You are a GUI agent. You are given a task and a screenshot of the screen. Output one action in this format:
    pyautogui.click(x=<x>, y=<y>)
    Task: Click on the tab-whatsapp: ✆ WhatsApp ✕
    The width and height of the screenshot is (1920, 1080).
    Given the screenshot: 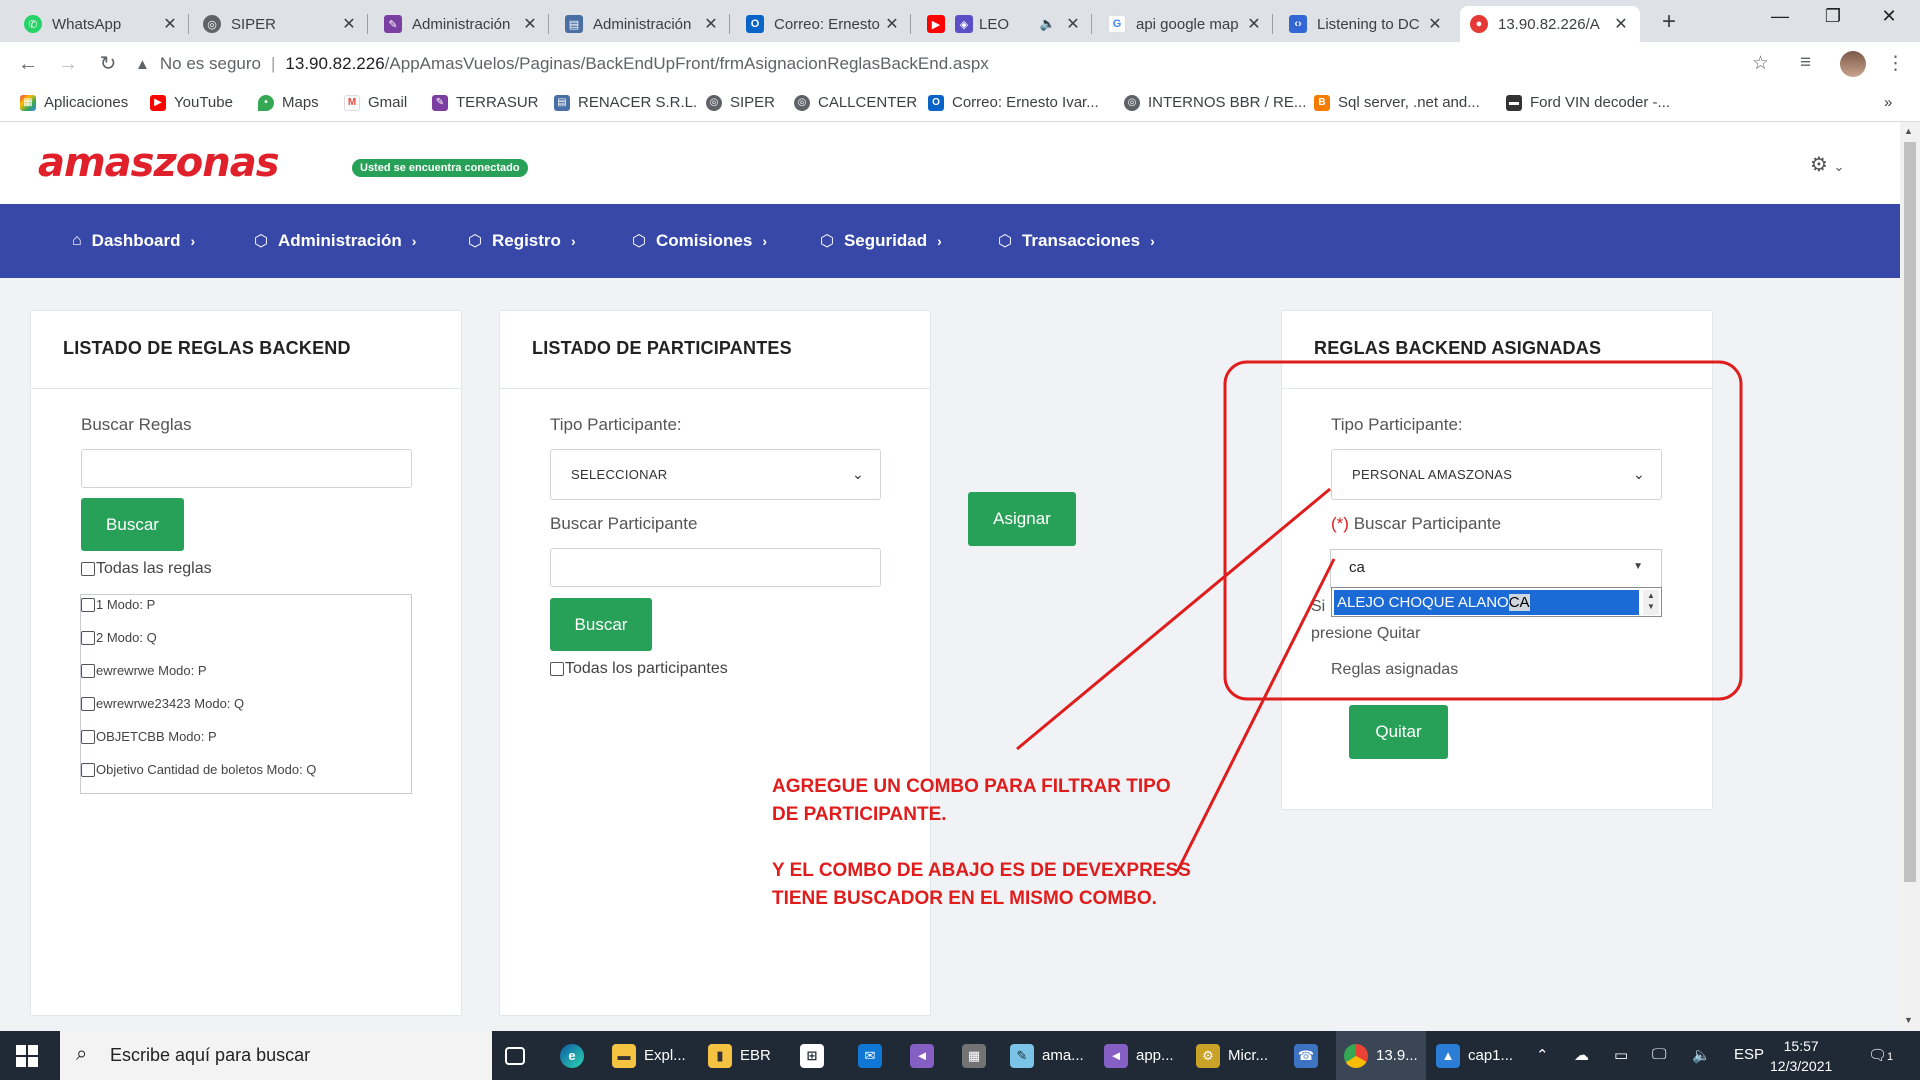 What is the action you would take?
    pyautogui.click(x=101, y=24)
    